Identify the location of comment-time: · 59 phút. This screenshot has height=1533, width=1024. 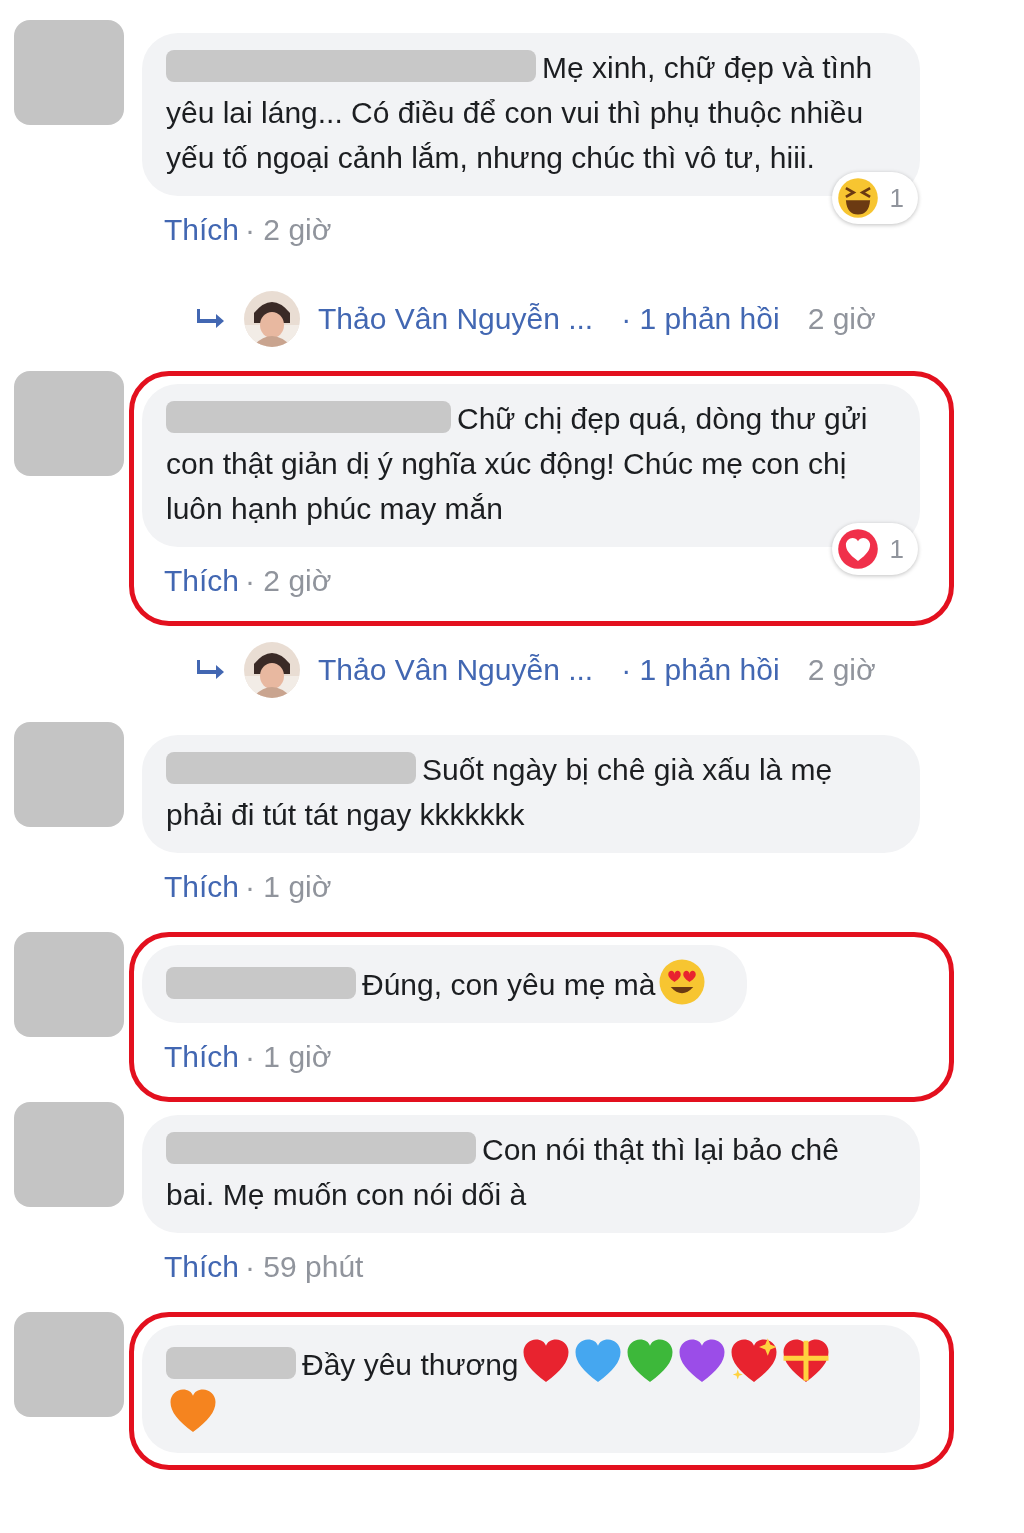
(304, 1266).